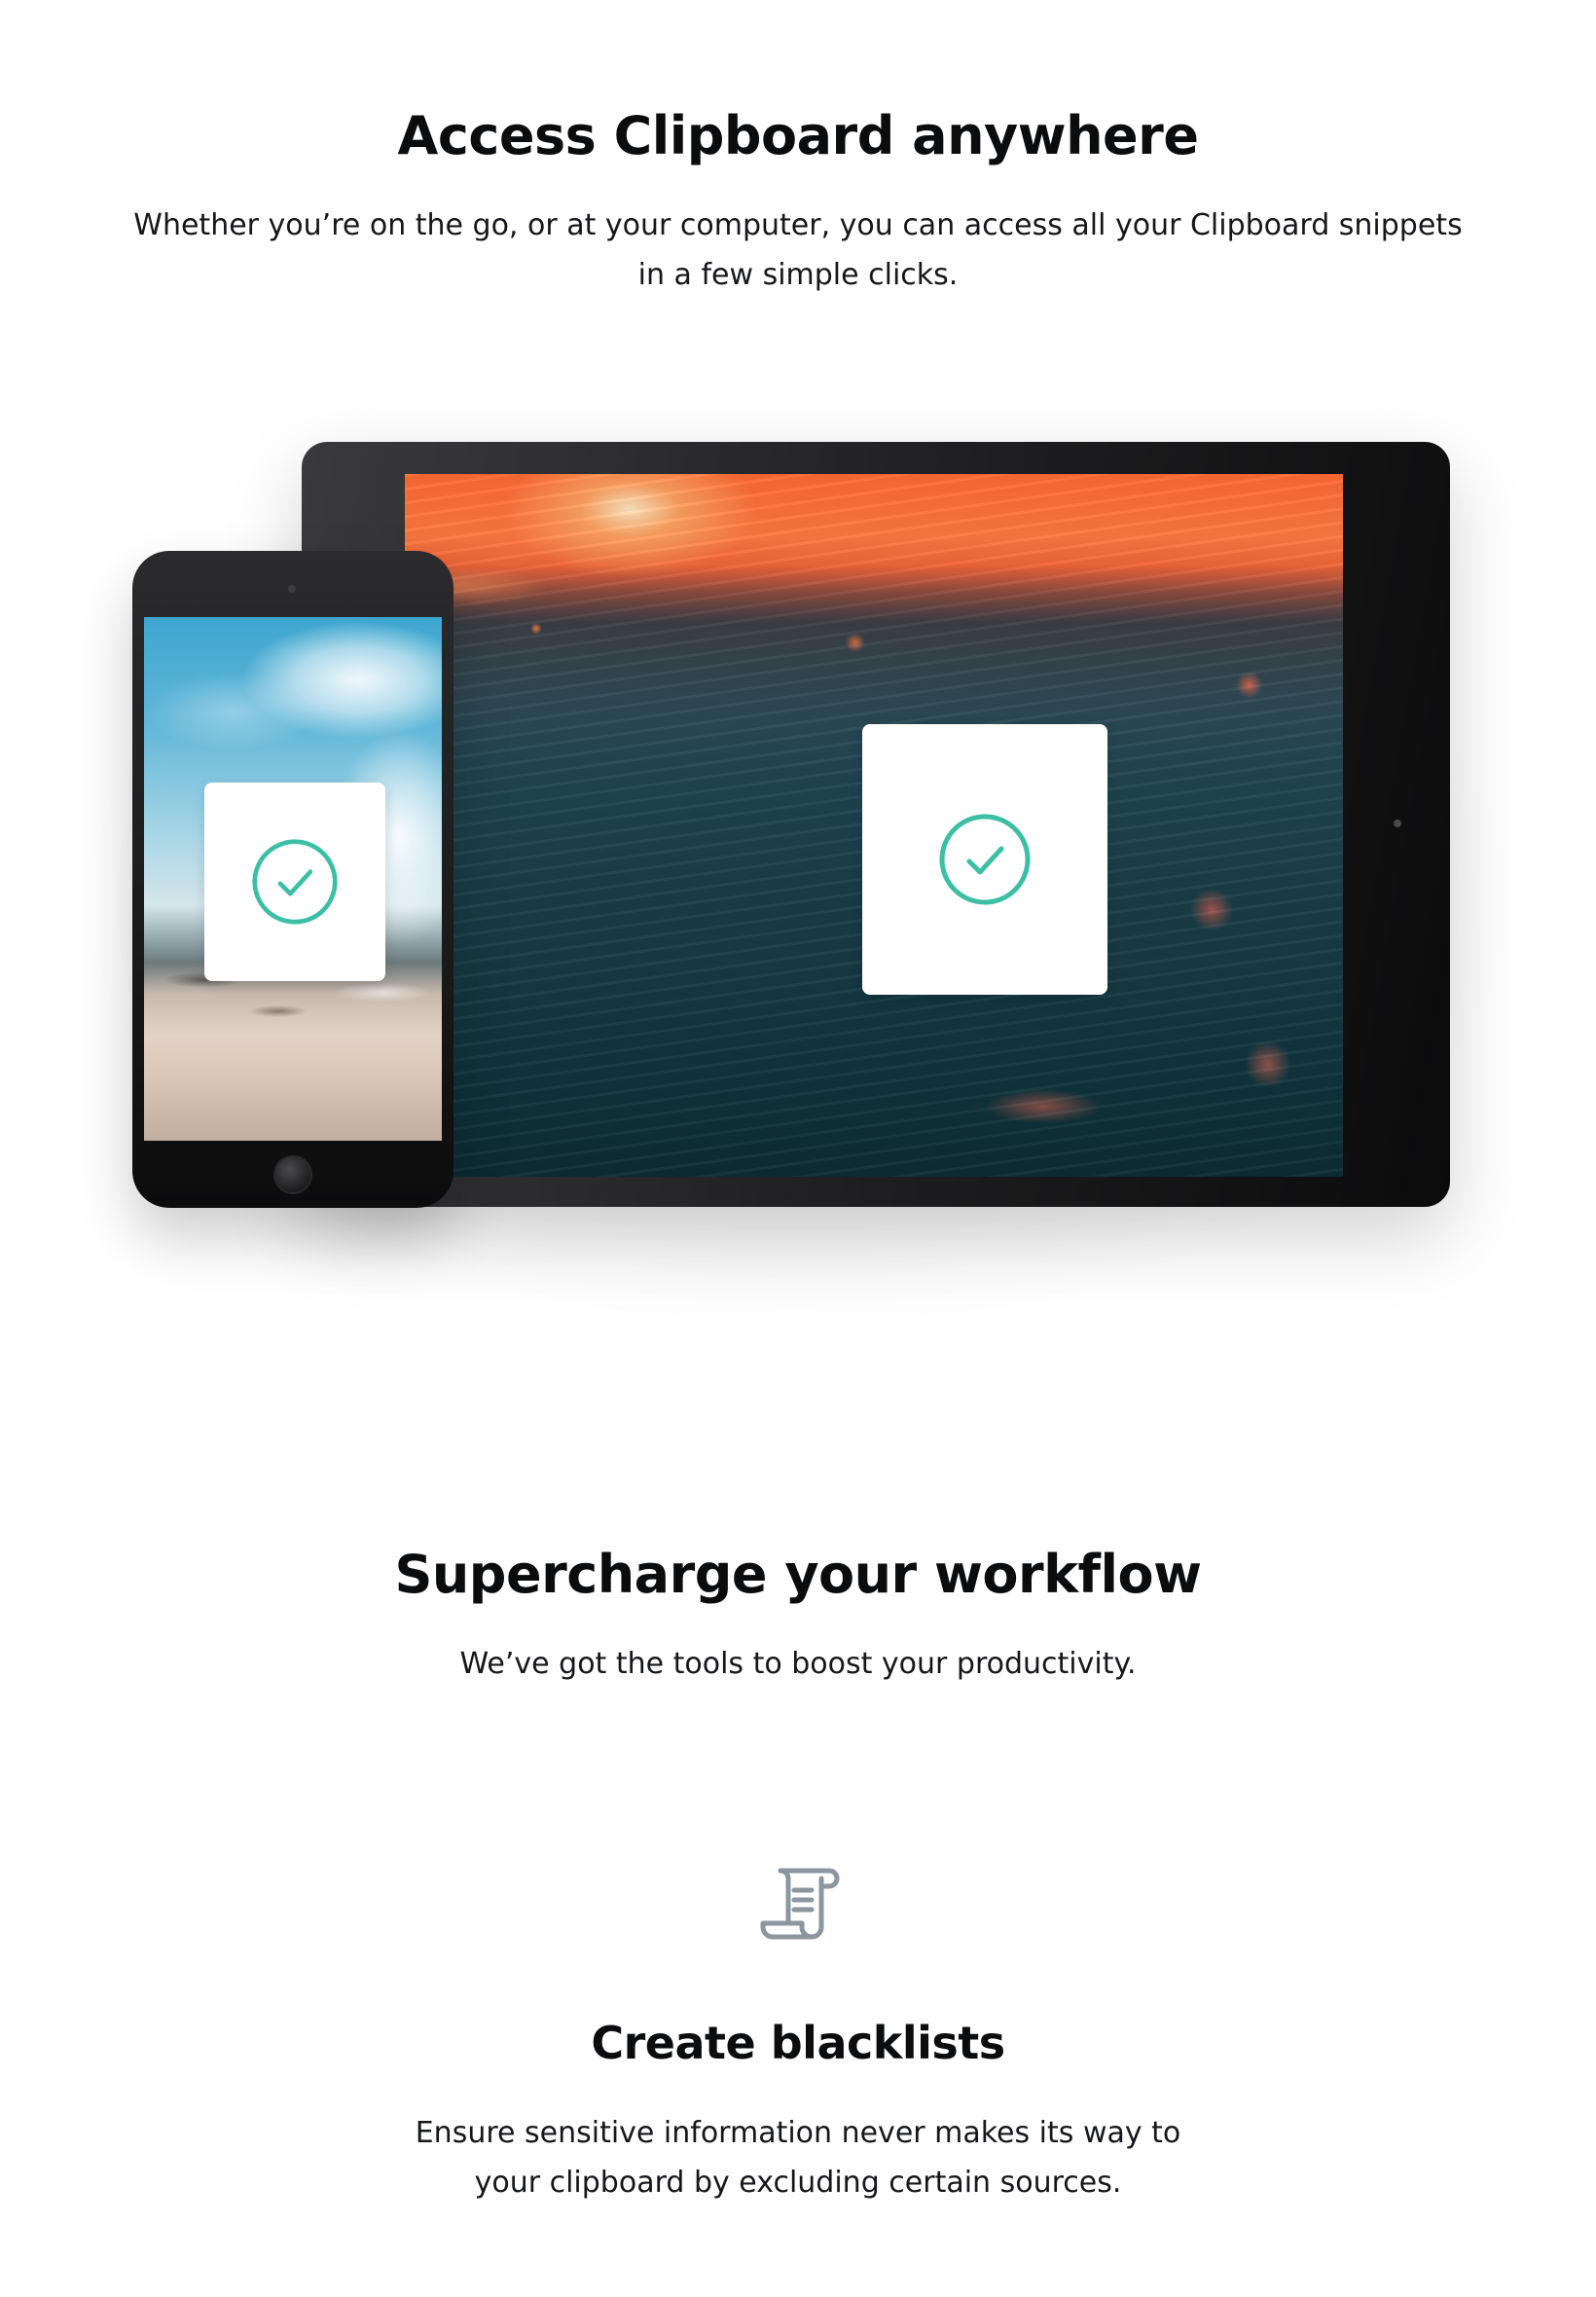 Image resolution: width=1596 pixels, height=2297 pixels. I want to click on phone-device, so click(292, 879).